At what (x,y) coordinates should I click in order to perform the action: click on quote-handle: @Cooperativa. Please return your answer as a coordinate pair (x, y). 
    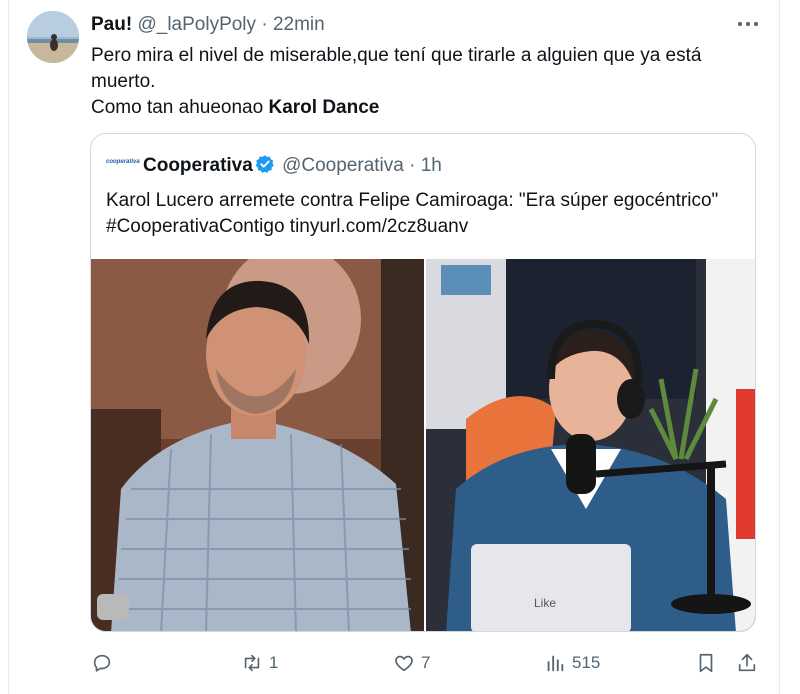
    Looking at the image, I should click on (343, 165).